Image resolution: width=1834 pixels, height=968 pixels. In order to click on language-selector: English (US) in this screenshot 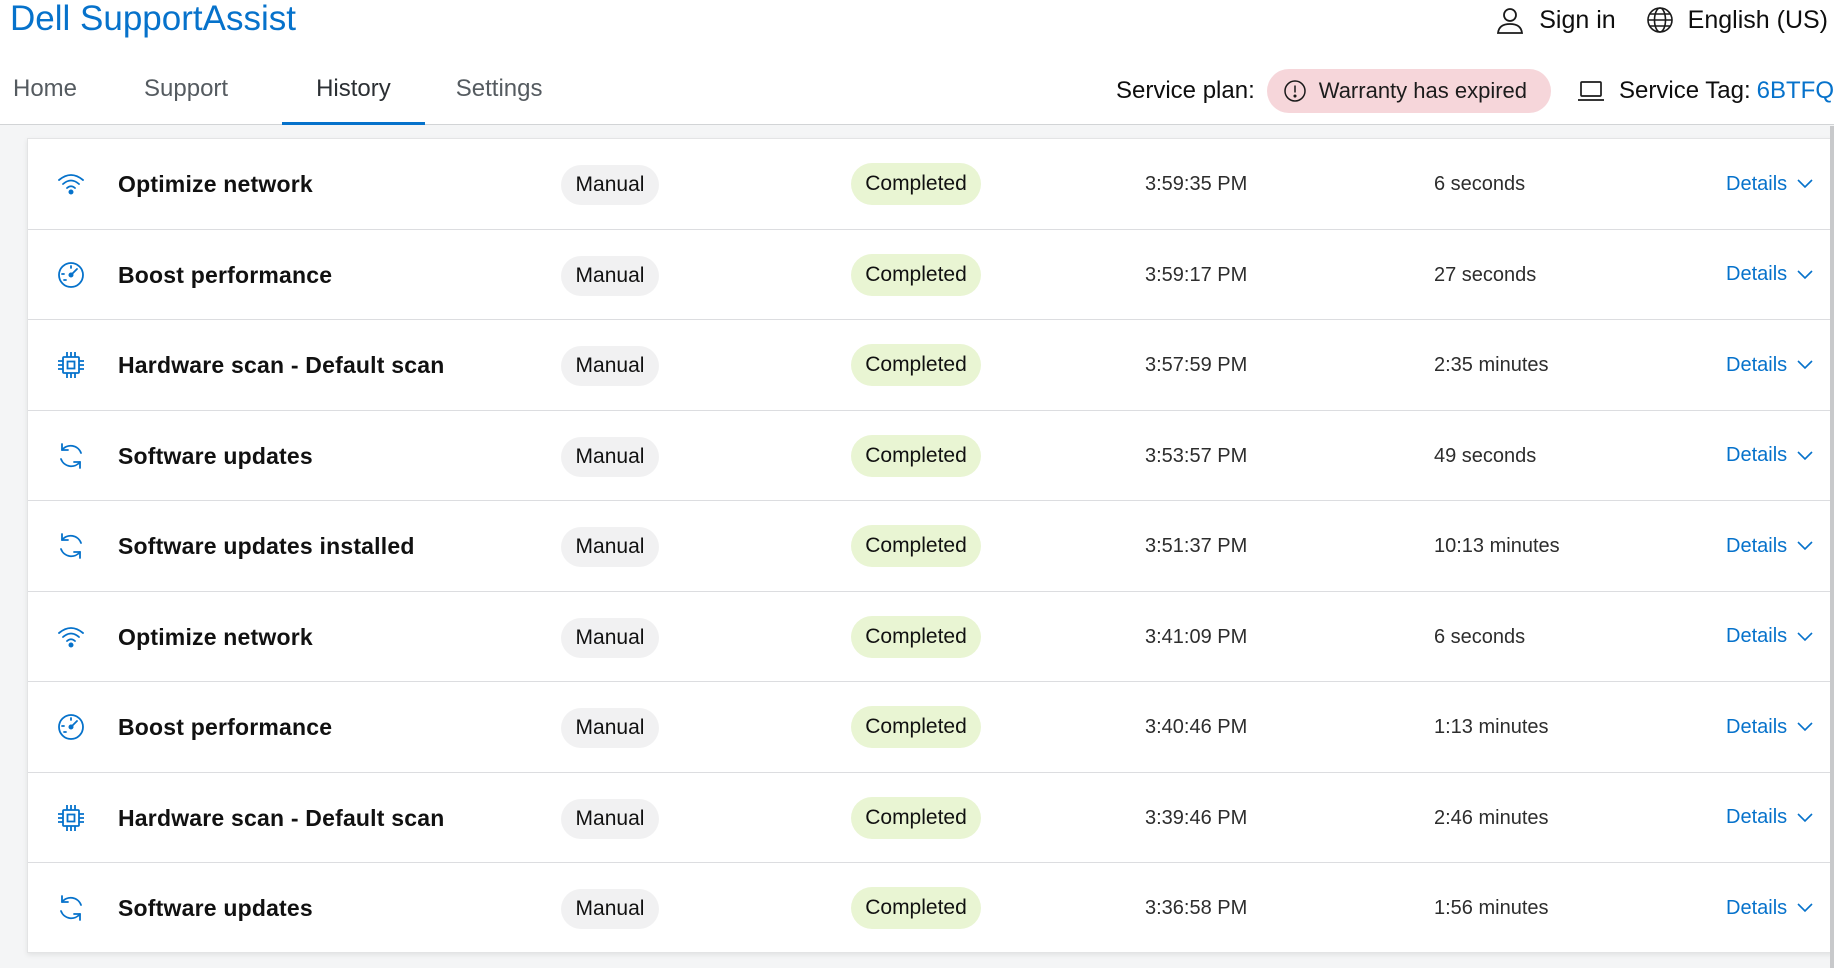, I will do `click(1737, 20)`.